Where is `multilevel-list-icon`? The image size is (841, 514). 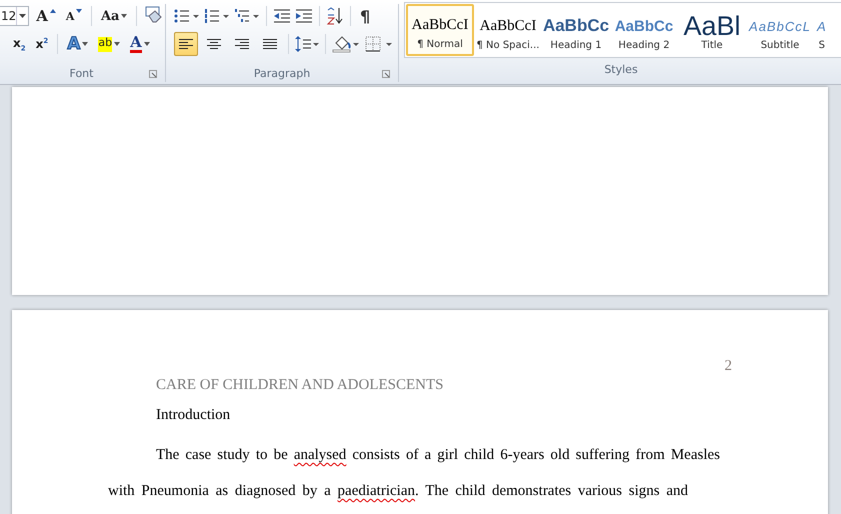
multilevel-list-icon is located at coordinates (247, 16).